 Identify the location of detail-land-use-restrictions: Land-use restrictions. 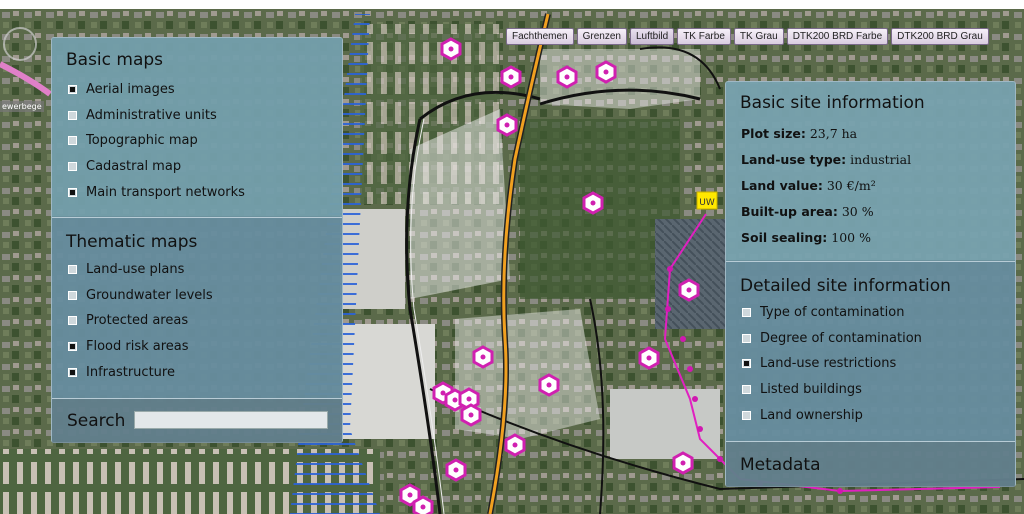
(819, 363).